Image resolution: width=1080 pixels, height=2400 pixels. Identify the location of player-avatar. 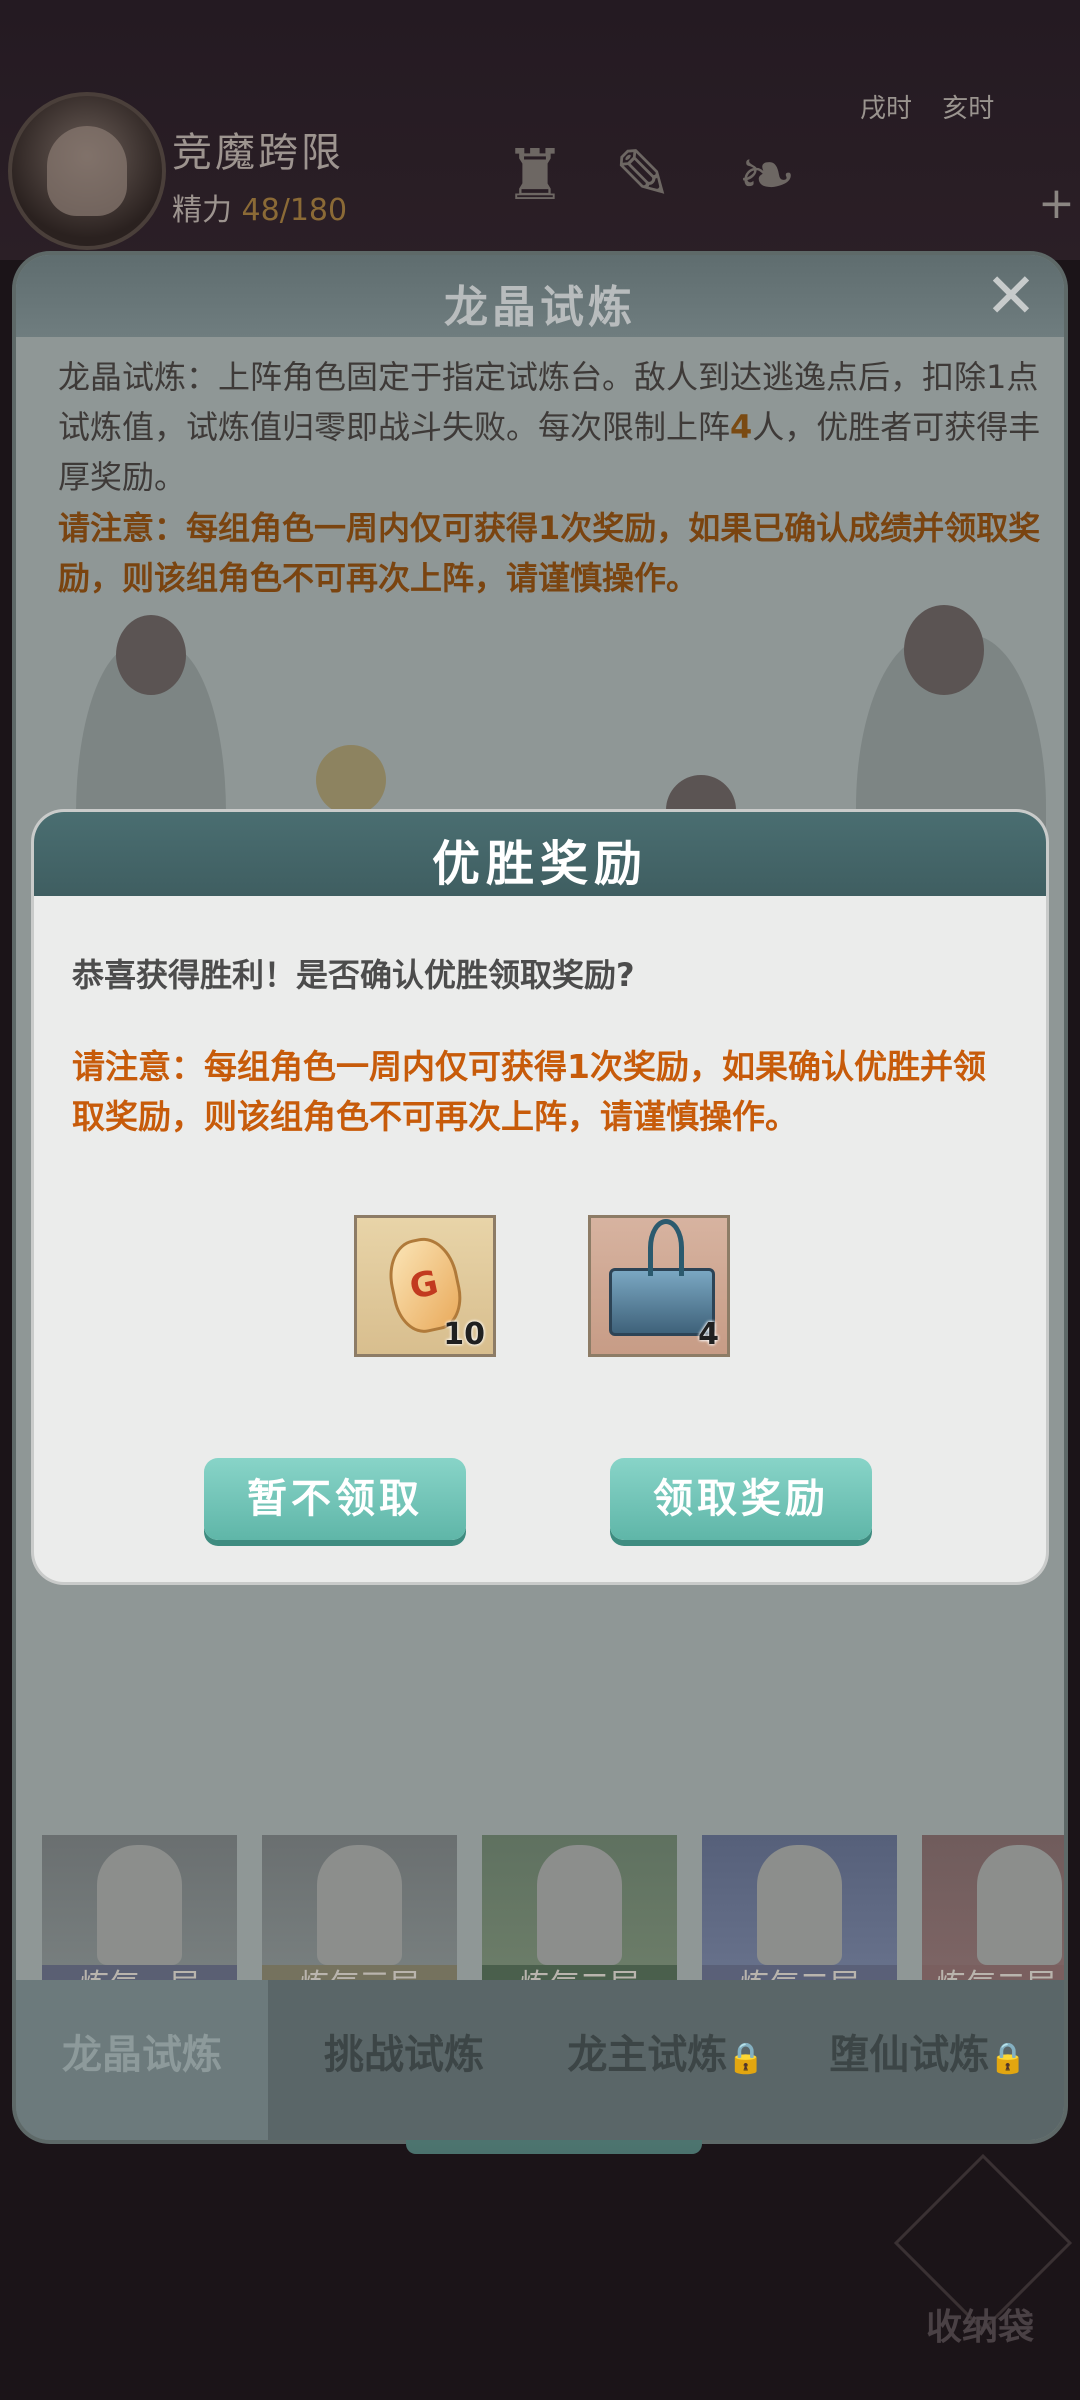
(87, 171).